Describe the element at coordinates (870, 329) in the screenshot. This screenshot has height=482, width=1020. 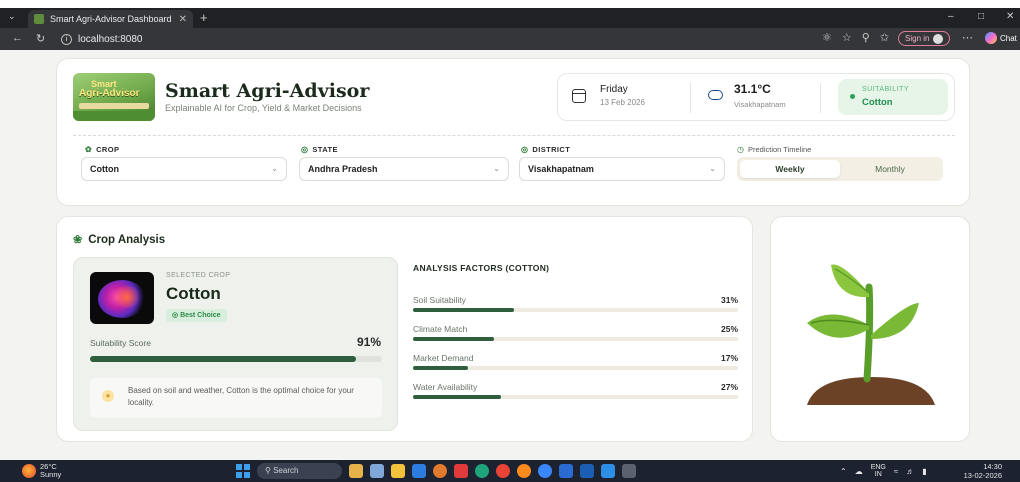
I see `plant-illustration-card` at that location.